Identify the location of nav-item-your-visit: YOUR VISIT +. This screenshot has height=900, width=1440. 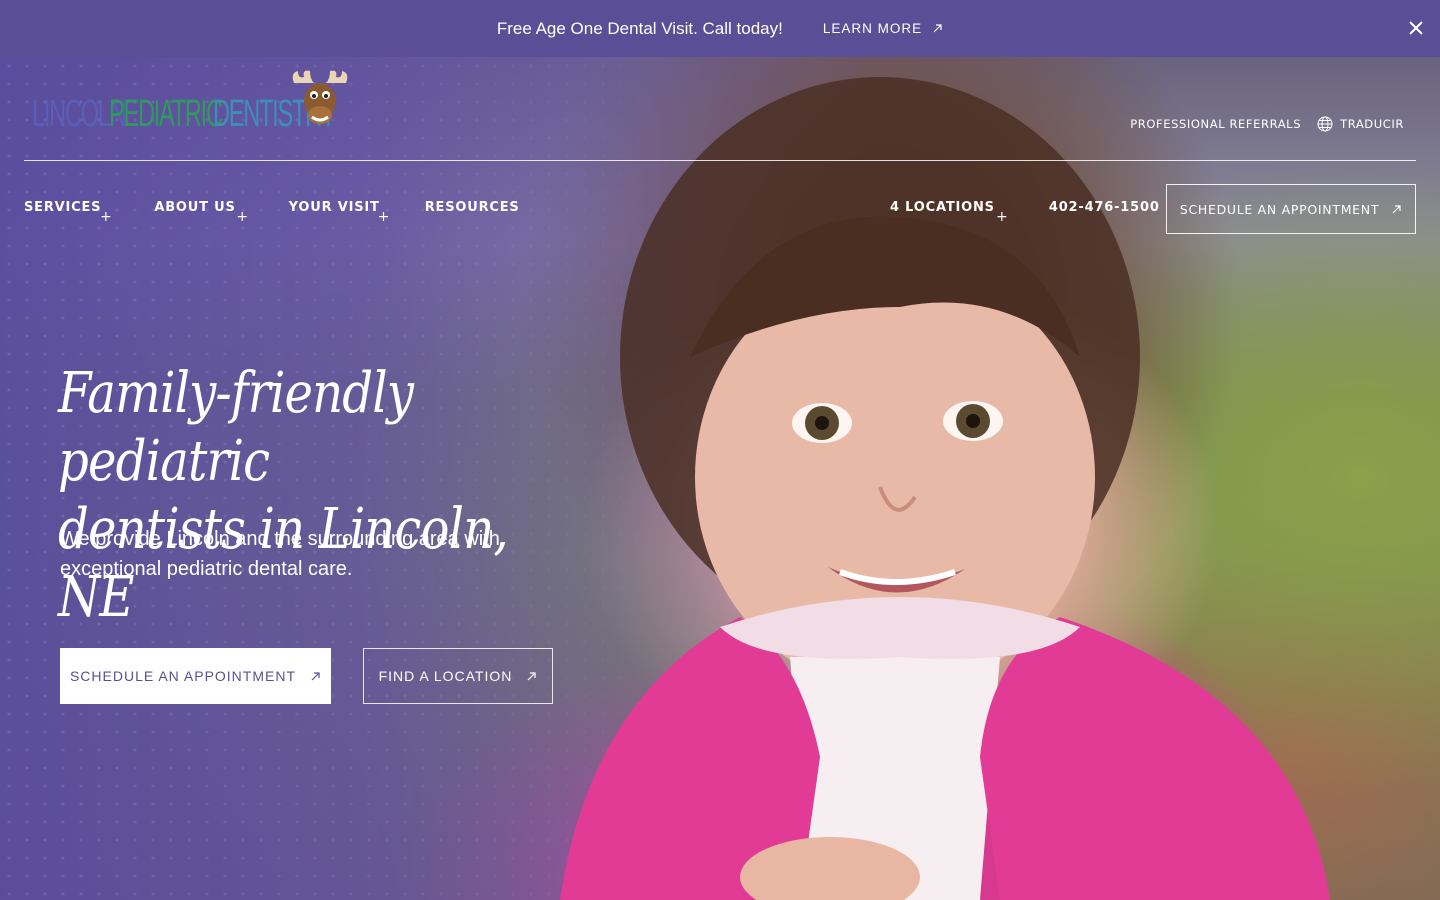
(356, 212).